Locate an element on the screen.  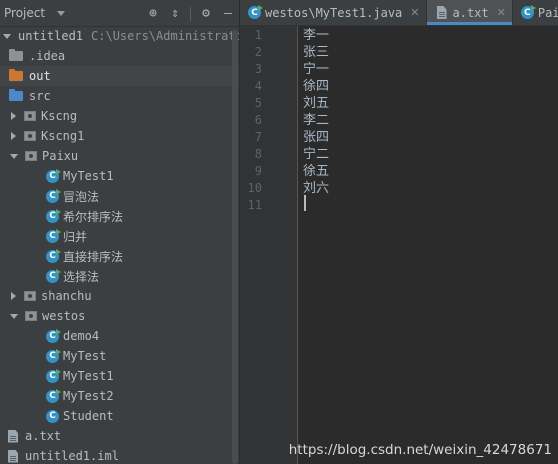
code-line: 张三 is located at coordinates (316, 52).